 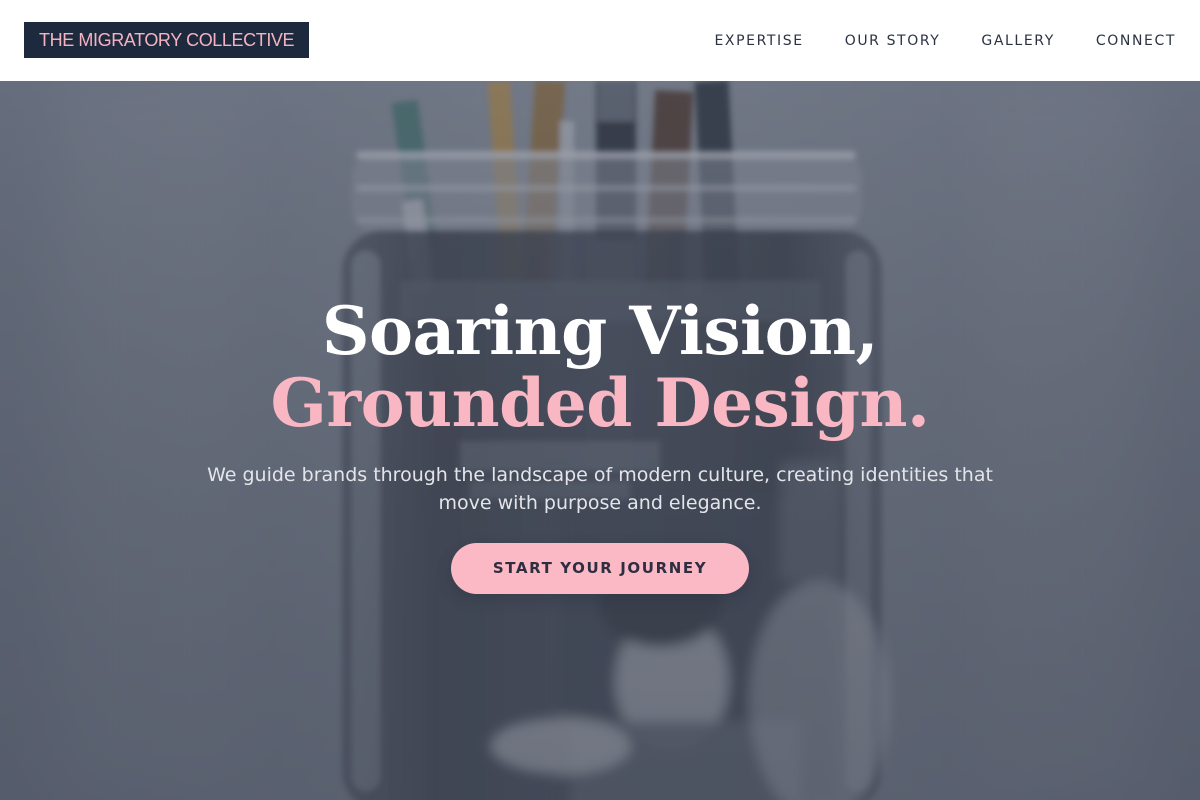 I want to click on brand-logo: THE MIGRATORY COLLECTIVE, so click(x=167, y=40).